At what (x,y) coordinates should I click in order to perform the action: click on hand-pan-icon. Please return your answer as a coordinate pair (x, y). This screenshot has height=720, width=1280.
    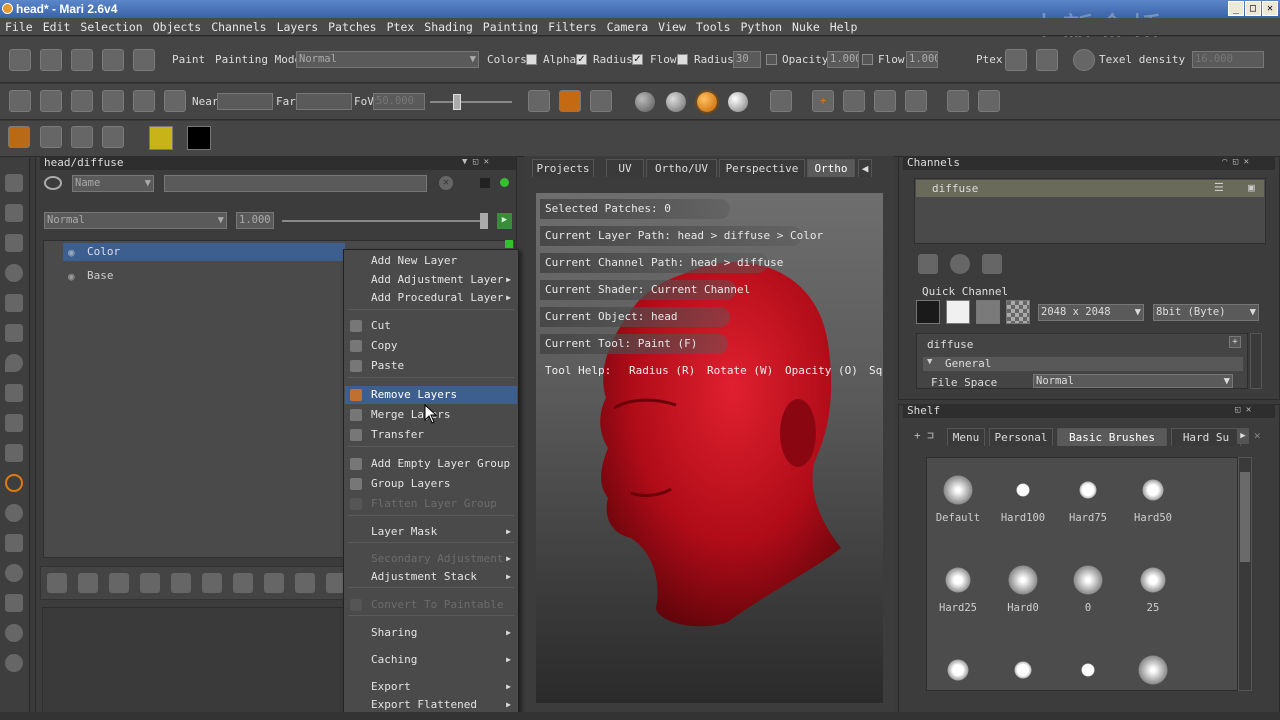
    Looking at the image, I should click on (14, 243).